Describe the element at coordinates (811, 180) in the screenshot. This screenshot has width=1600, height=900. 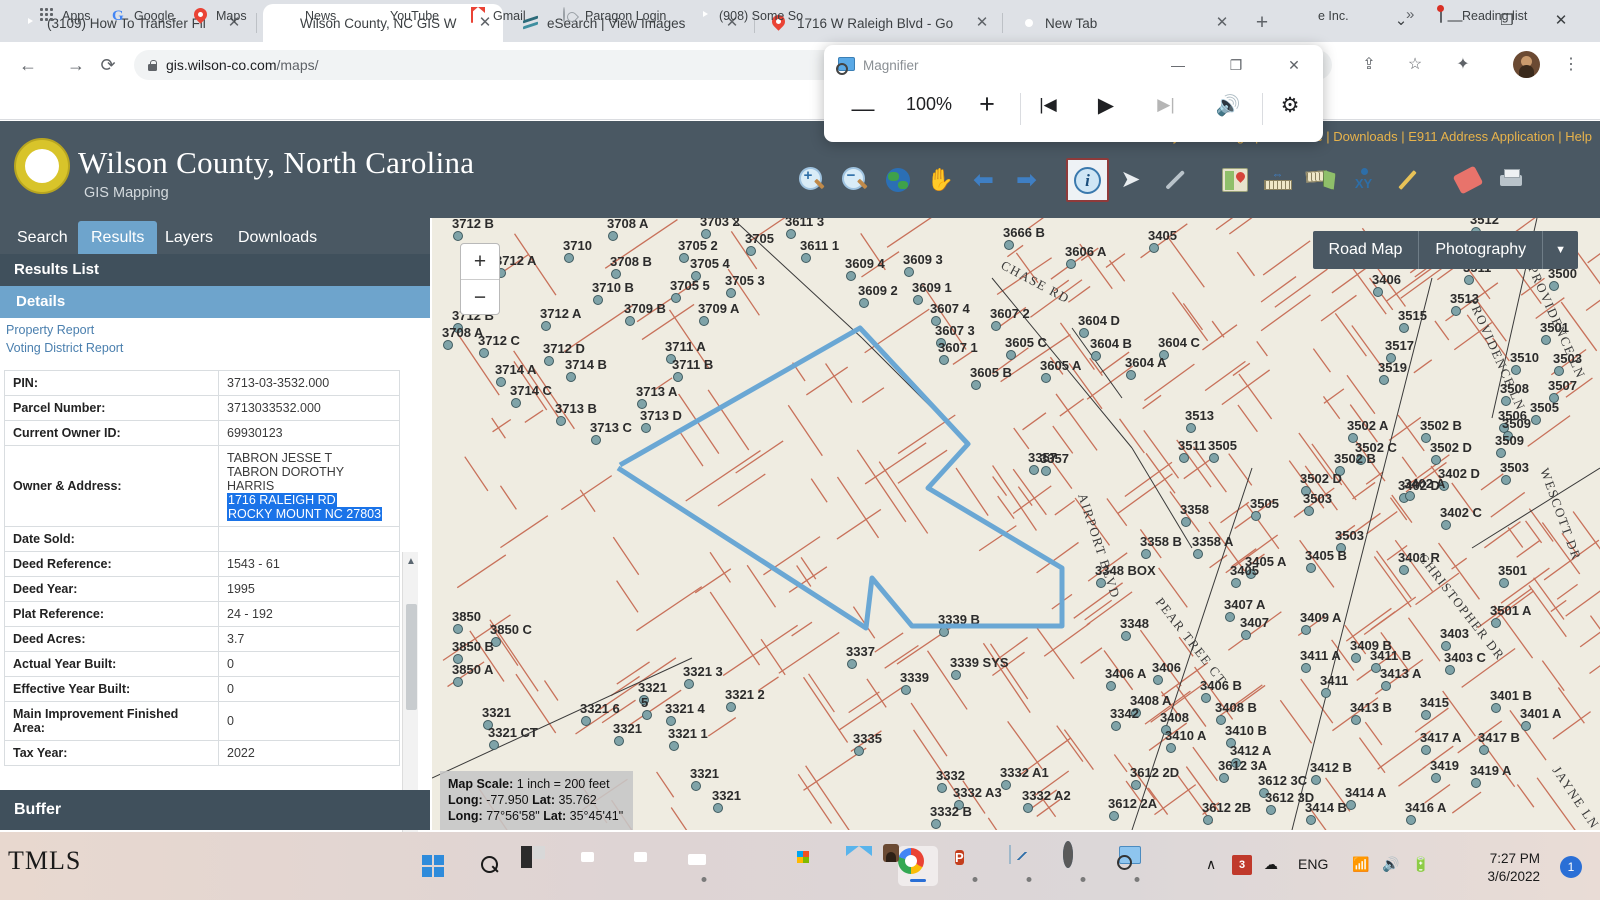
I see `zoom-in-tool: +` at that location.